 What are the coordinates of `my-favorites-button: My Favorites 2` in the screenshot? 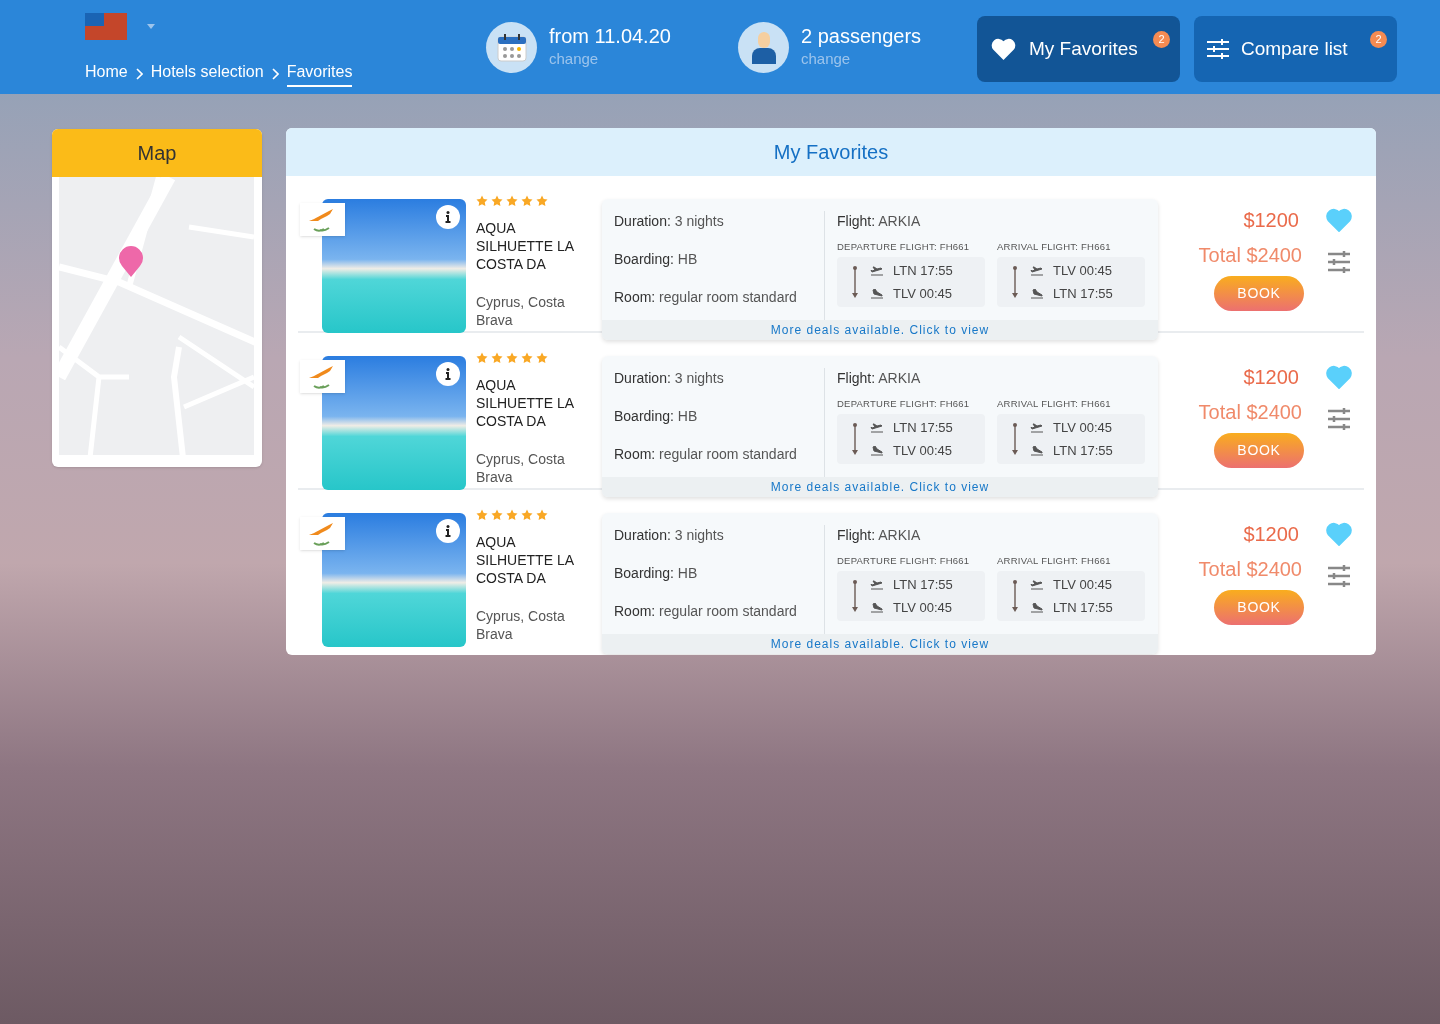 It's located at (1078, 49).